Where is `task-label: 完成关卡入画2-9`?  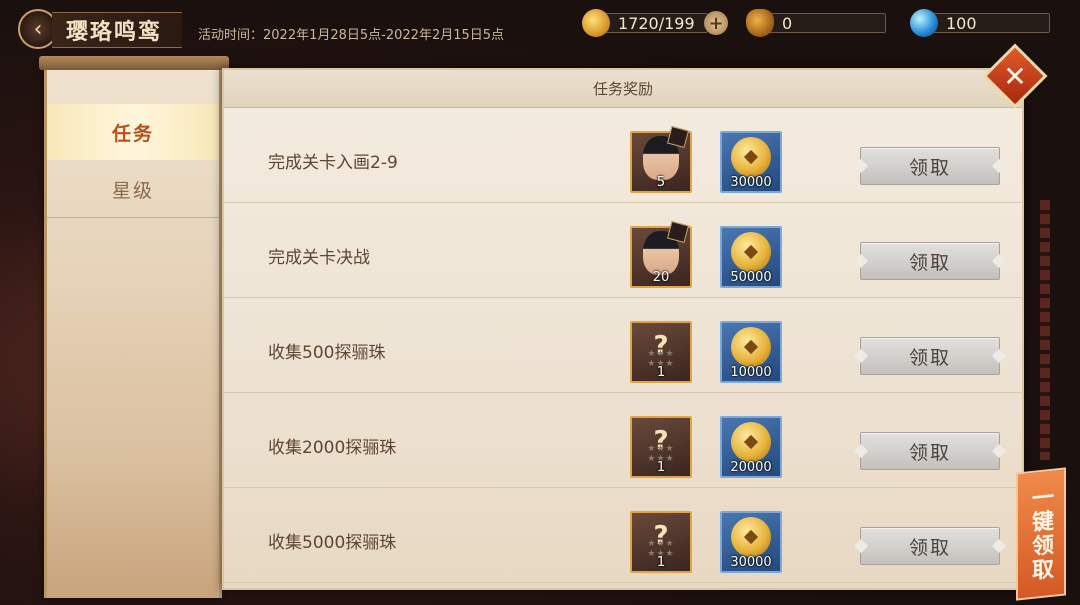 task-label: 完成关卡入画2-9 is located at coordinates (333, 163).